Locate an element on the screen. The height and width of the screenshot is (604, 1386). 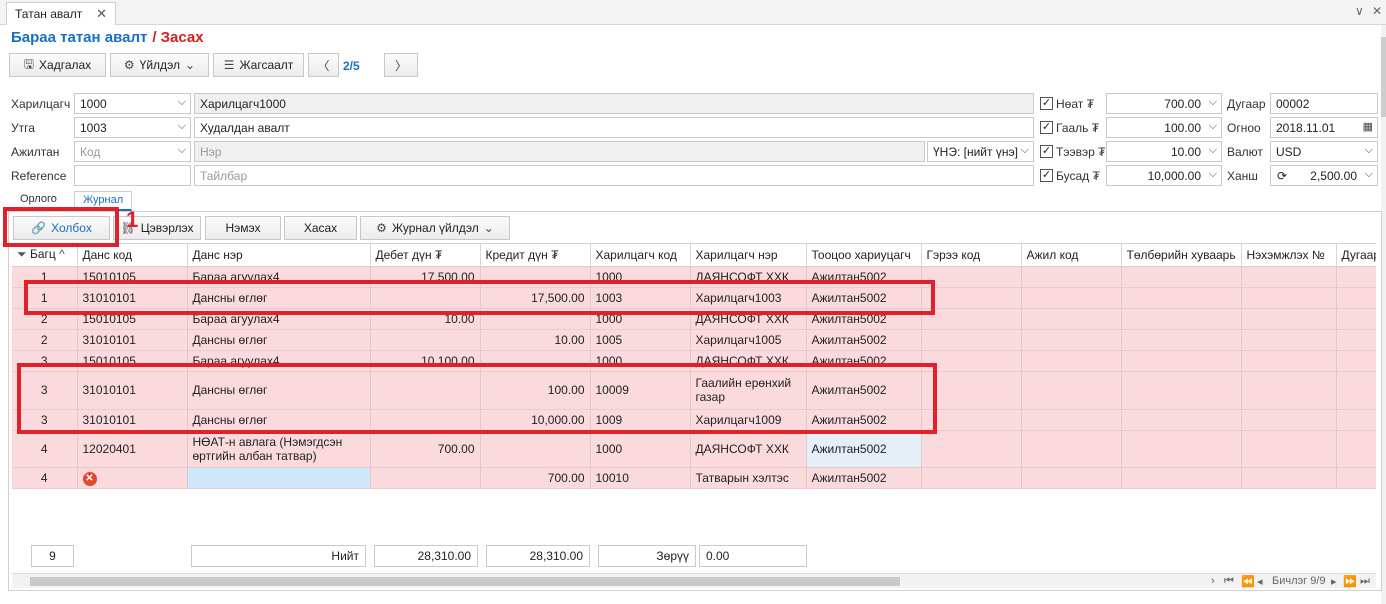
cell-batch: 4 is located at coordinates (45, 449).